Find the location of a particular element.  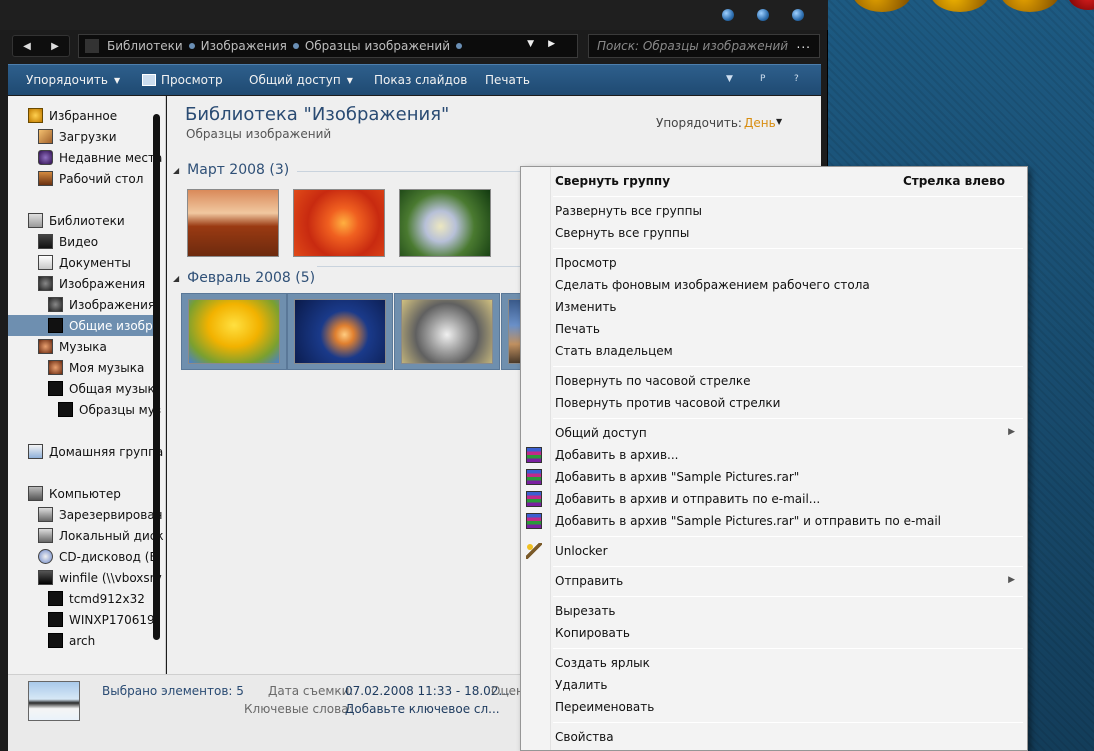

minimize-button is located at coordinates (728, 15).